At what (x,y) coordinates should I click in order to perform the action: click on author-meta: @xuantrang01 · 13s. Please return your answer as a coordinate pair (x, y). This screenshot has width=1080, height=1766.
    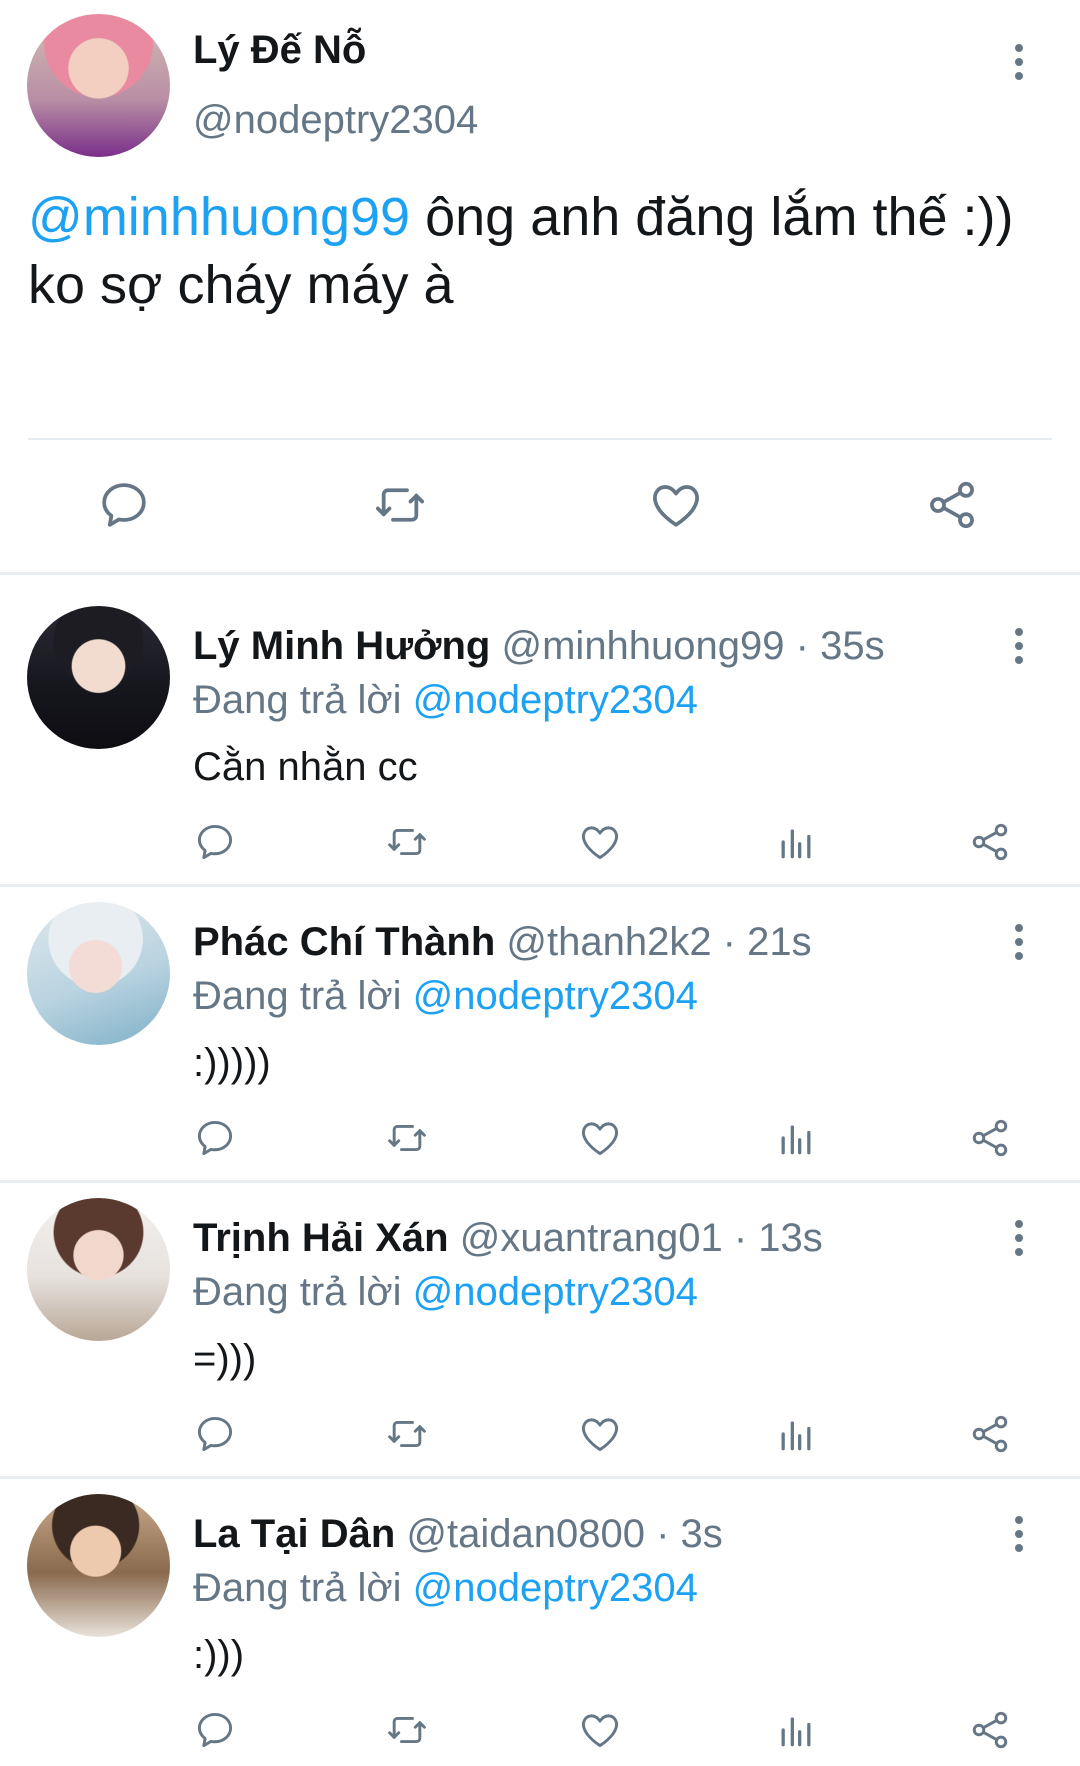
    Looking at the image, I should click on (641, 1238).